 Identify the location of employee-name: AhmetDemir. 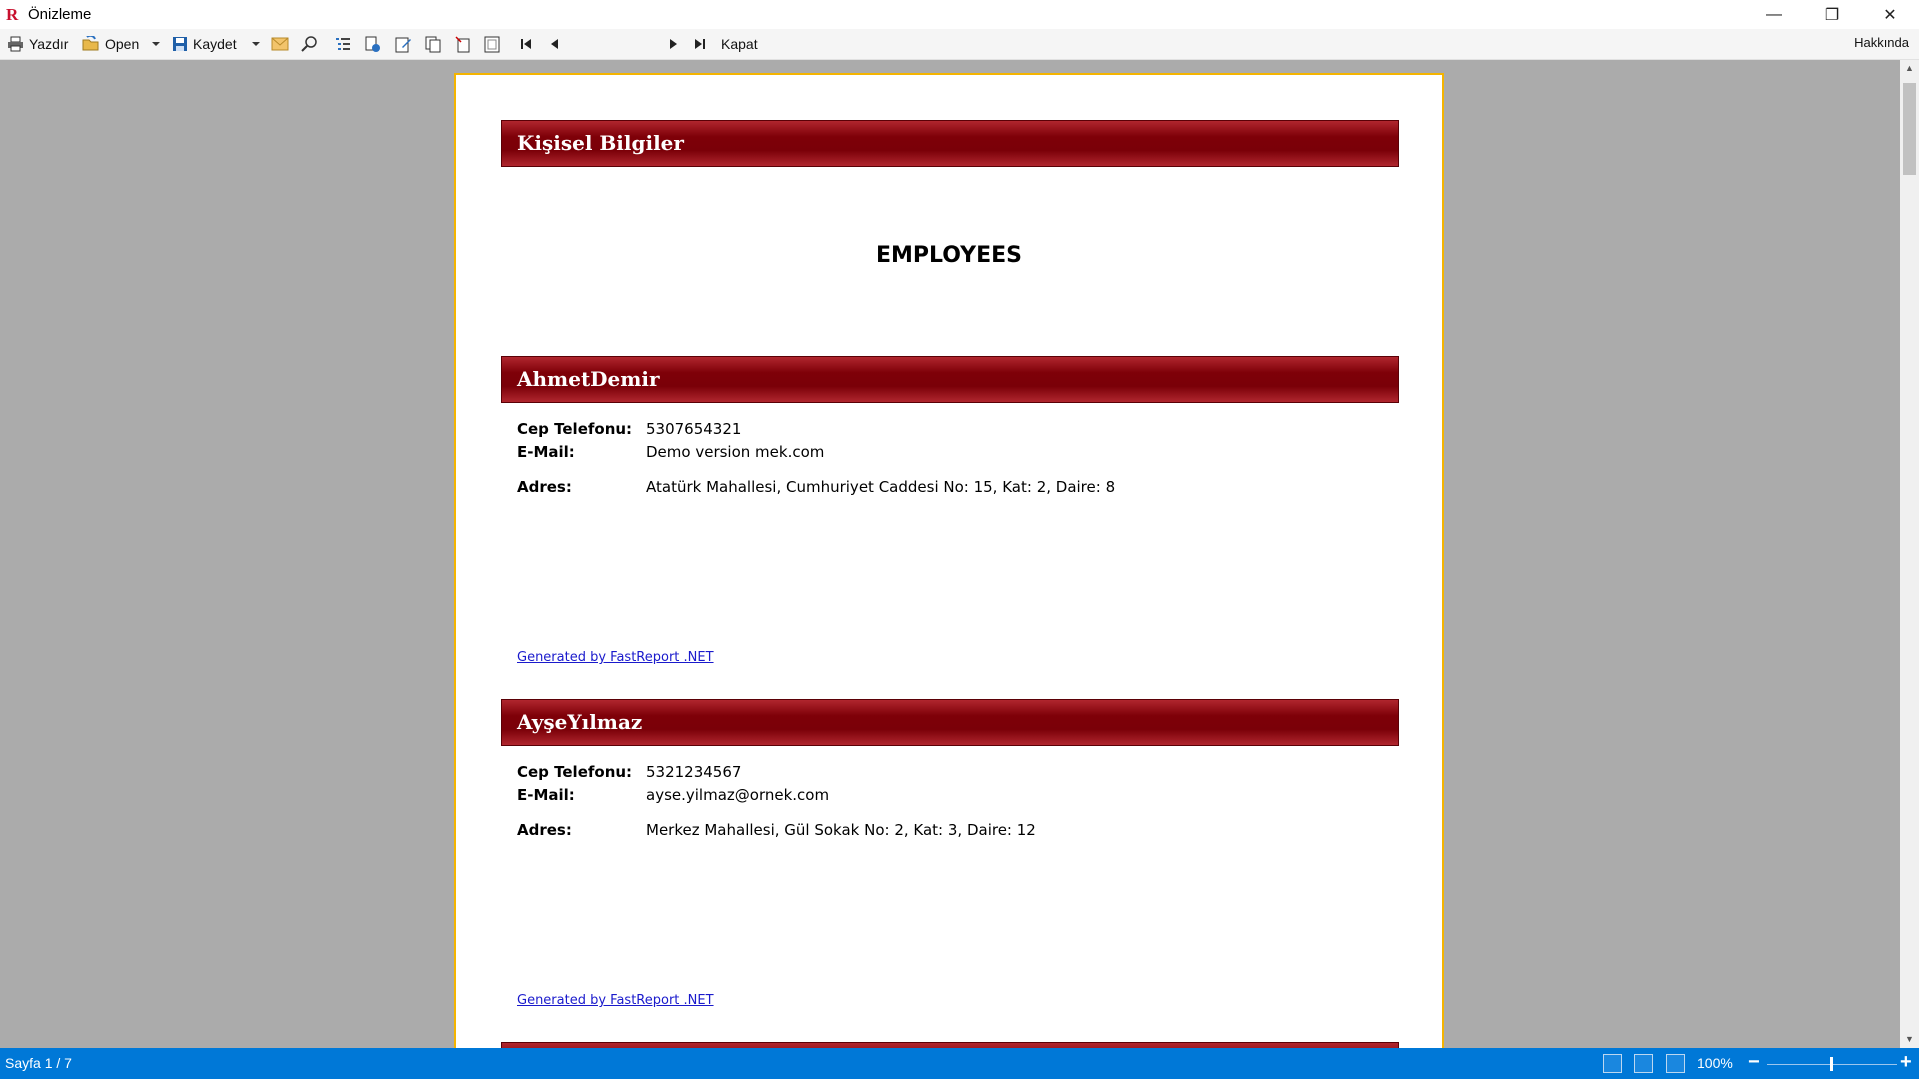
(588, 379).